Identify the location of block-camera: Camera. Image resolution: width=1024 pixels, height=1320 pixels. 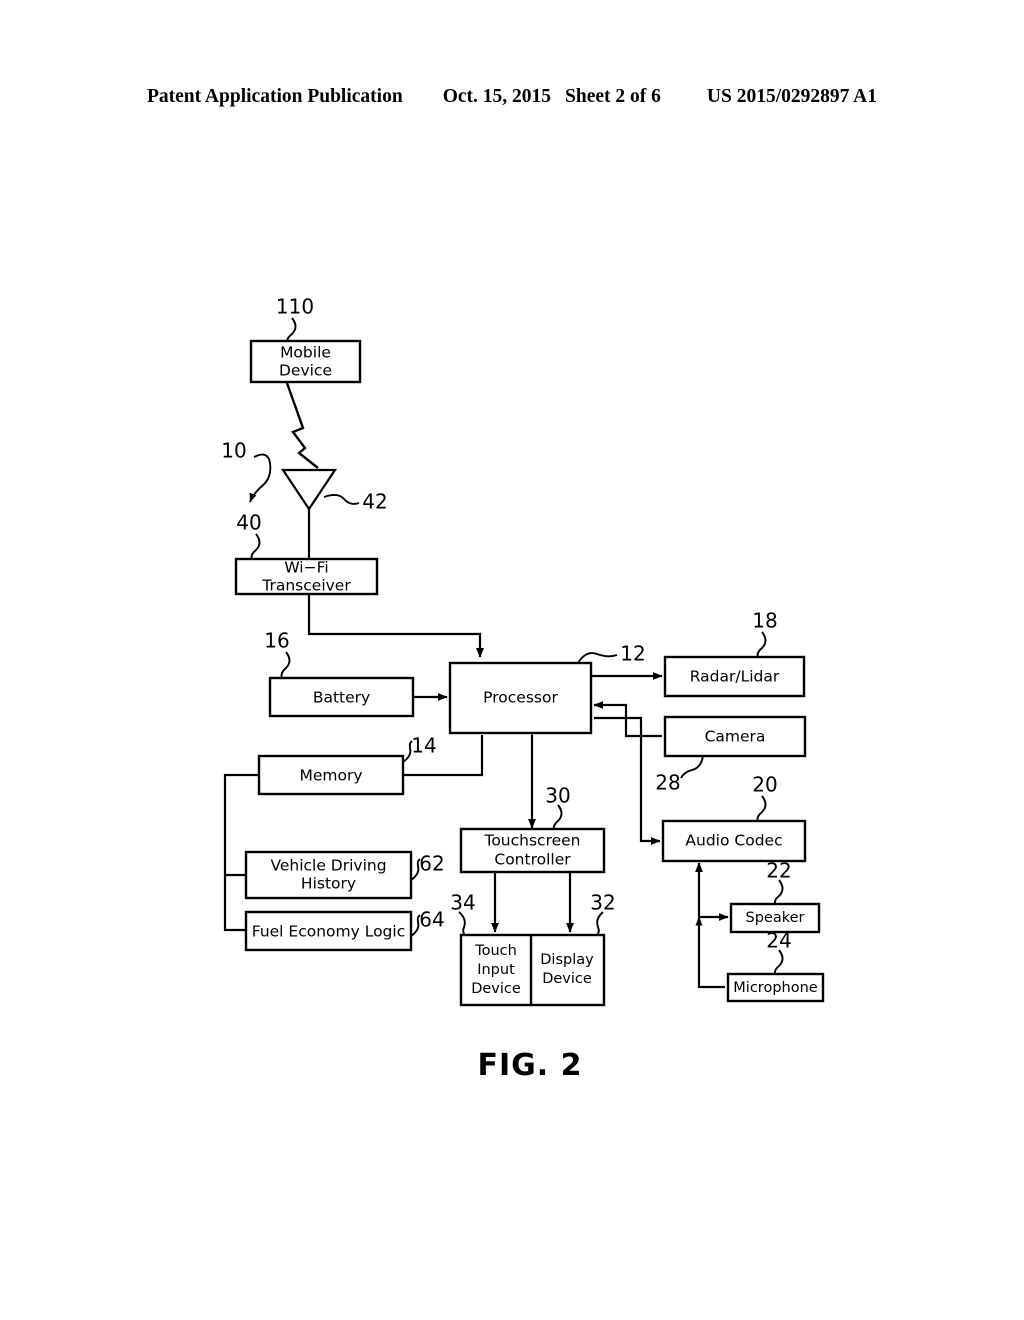
(735, 736).